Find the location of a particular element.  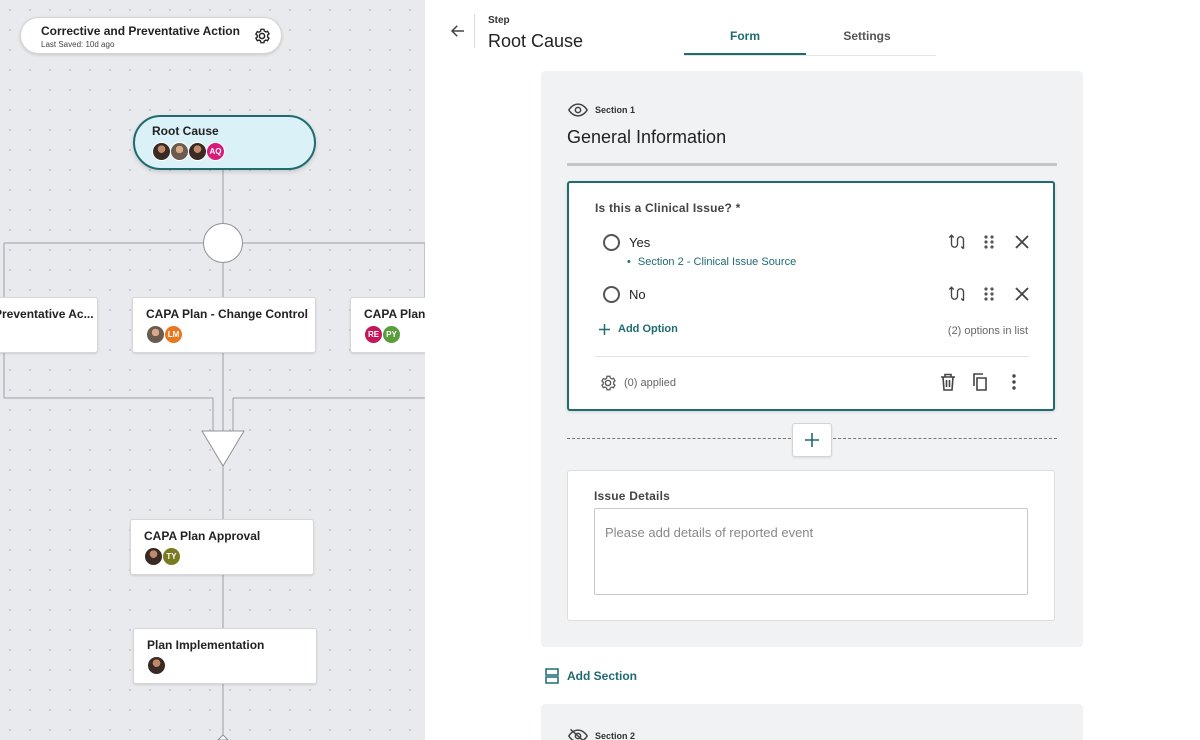

question-divider is located at coordinates (812, 356).